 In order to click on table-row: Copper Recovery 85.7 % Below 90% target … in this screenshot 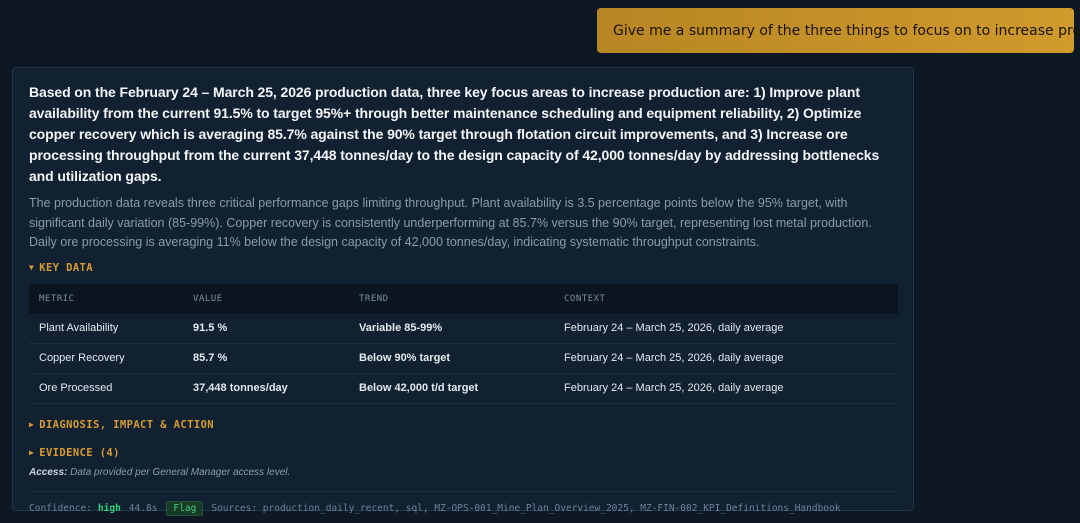, I will do `click(463, 358)`.